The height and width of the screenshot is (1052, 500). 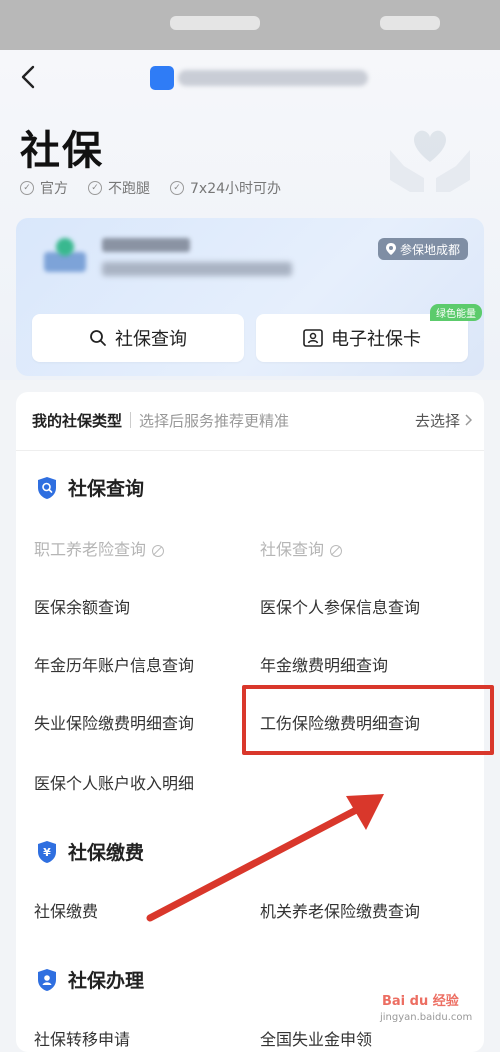 I want to click on service-item-unemployment-claim: 全国失业金申领, so click(x=316, y=1038).